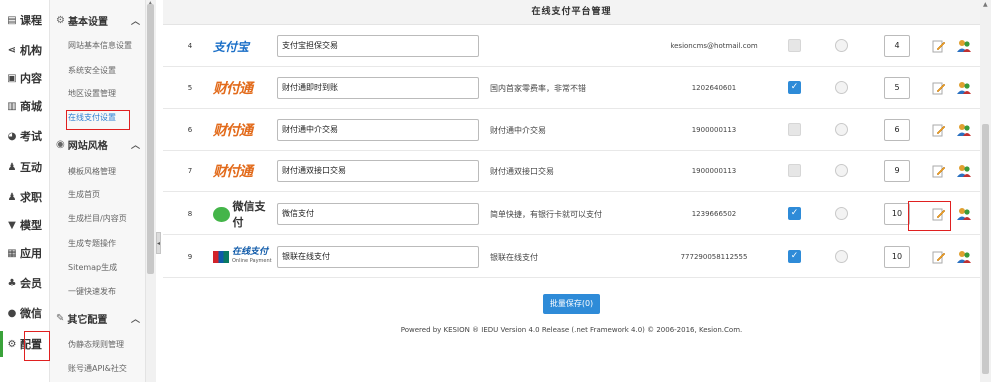 The image size is (991, 382). What do you see at coordinates (97, 368) in the screenshot?
I see `link-api-social: 账号通API&社交` at bounding box center [97, 368].